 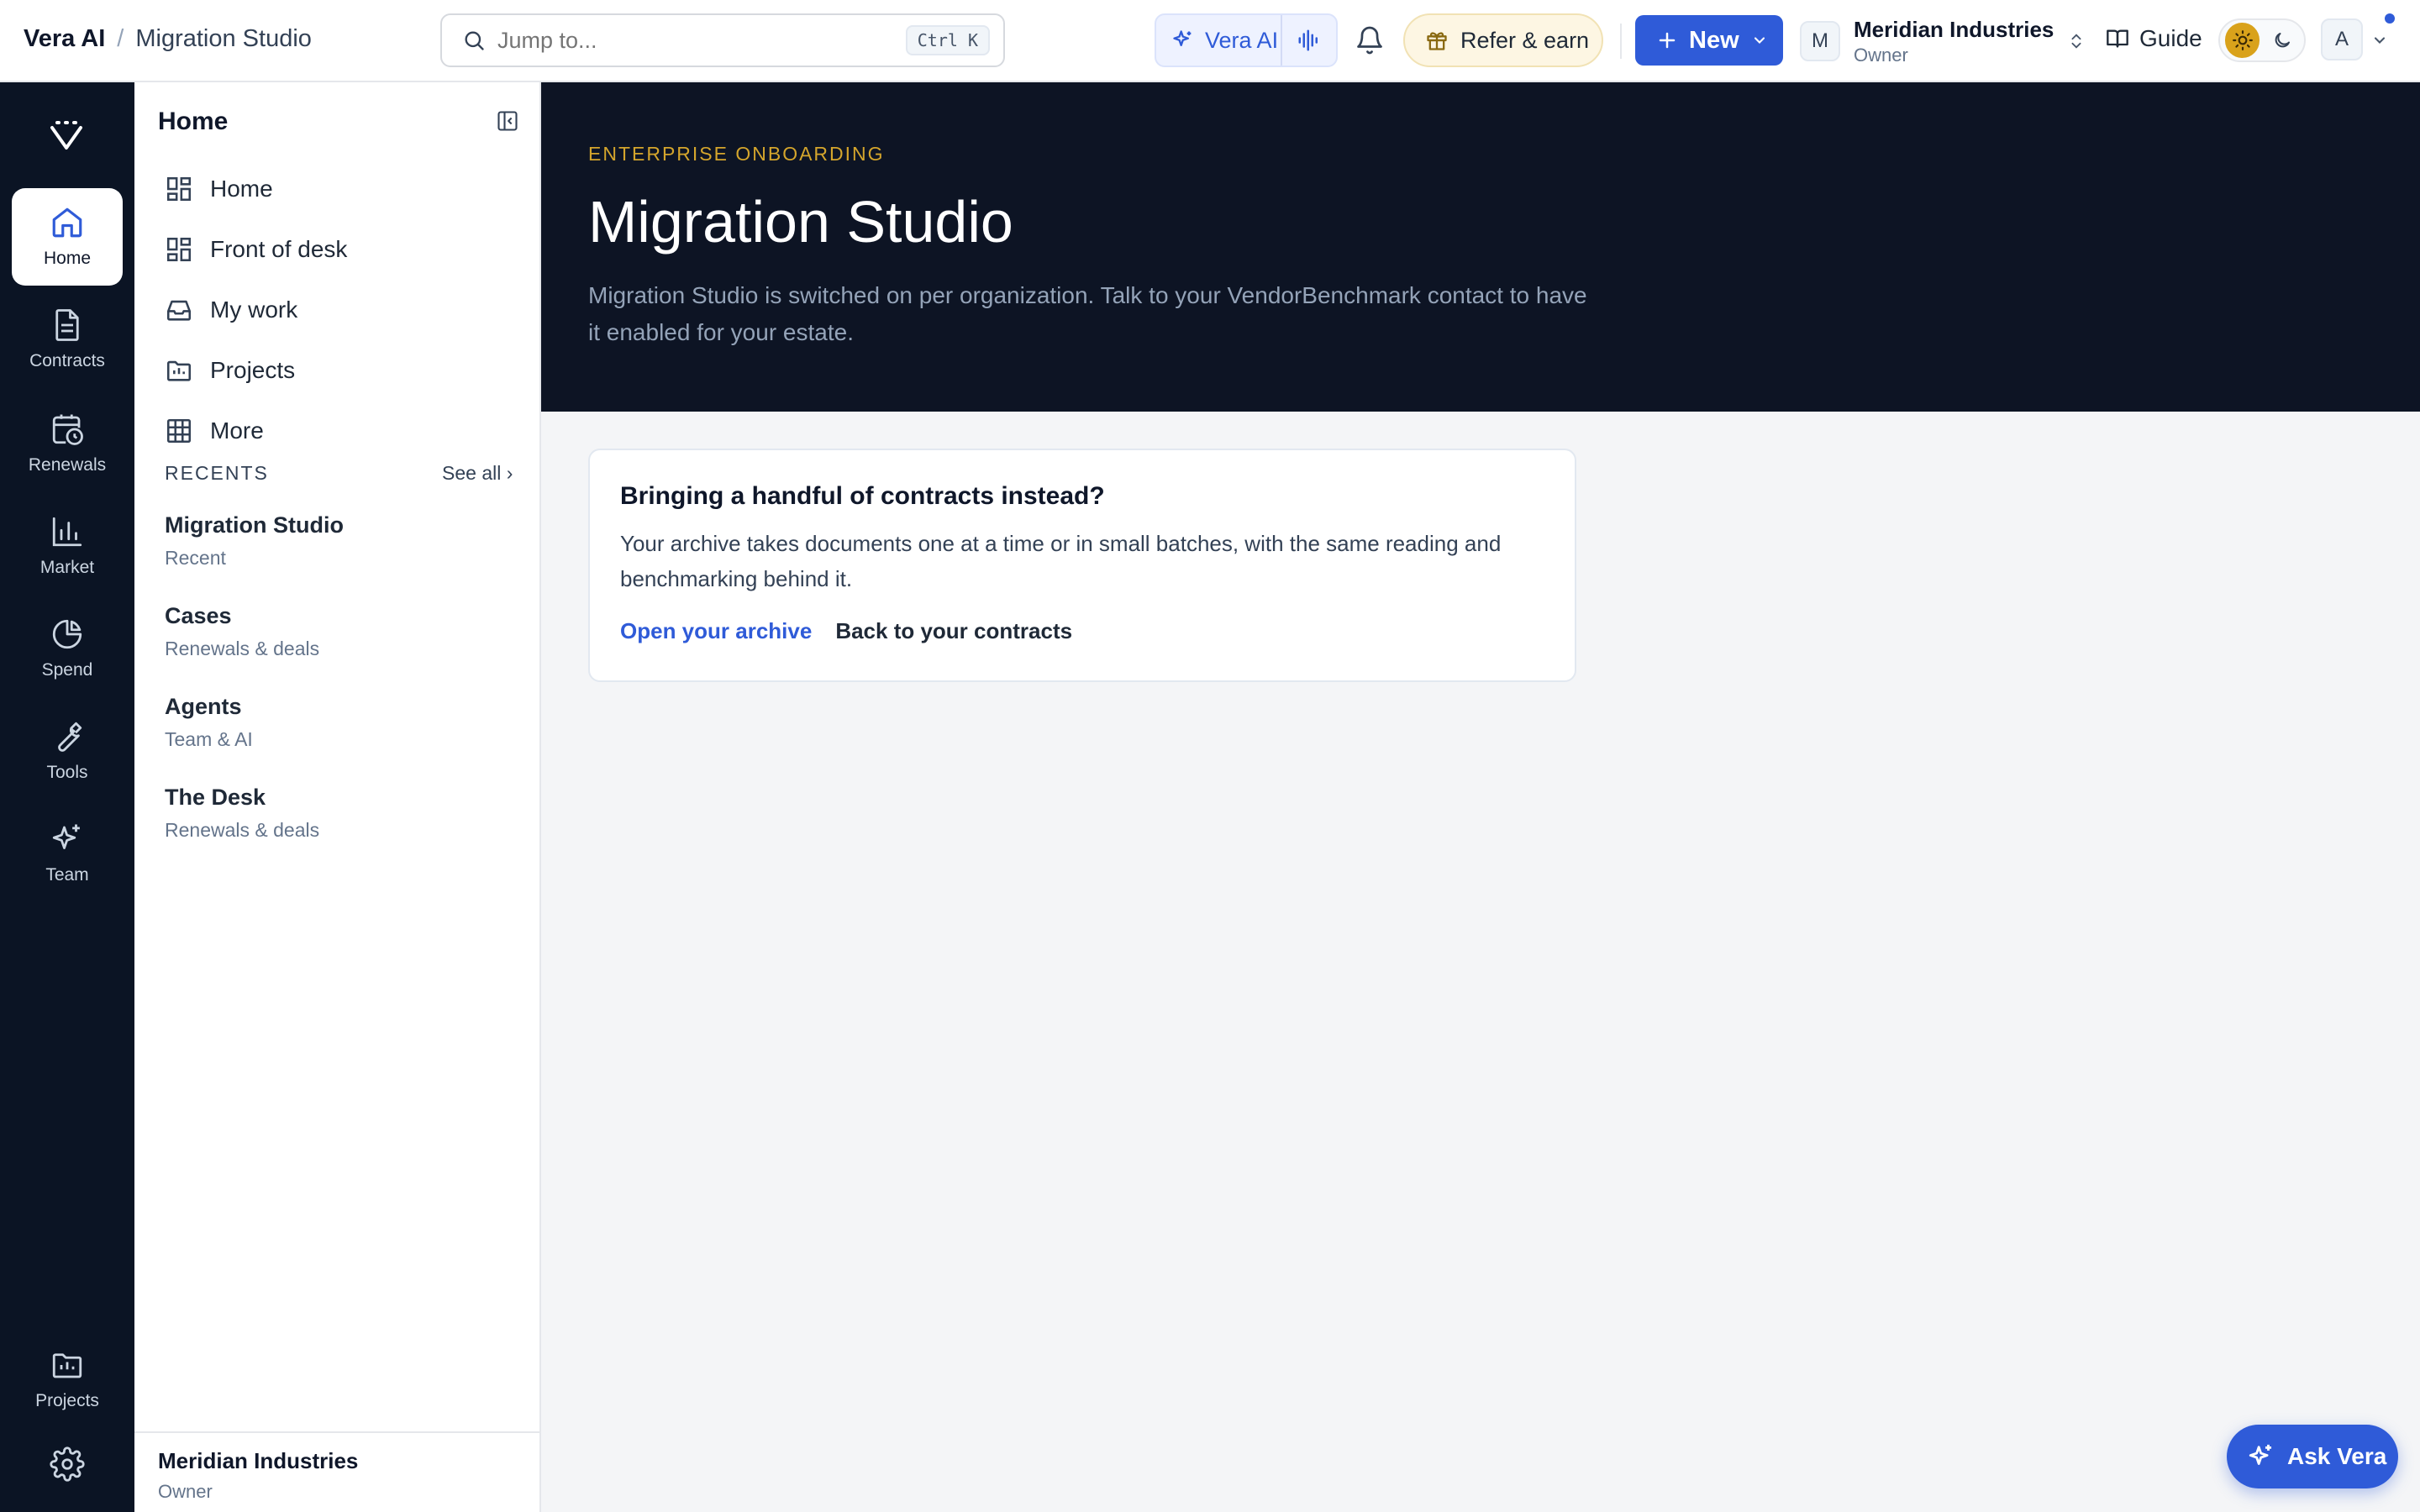 I want to click on new-button: New, so click(x=1709, y=40).